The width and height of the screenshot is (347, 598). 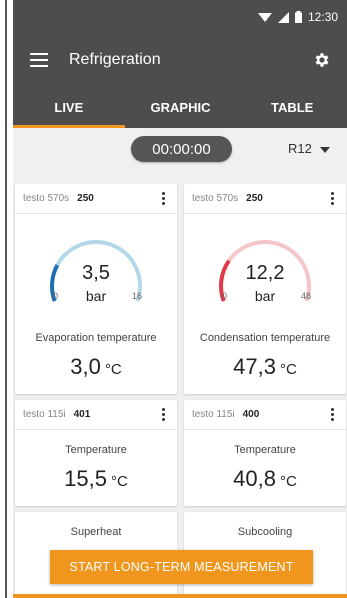 I want to click on menu-icon, so click(x=39, y=60).